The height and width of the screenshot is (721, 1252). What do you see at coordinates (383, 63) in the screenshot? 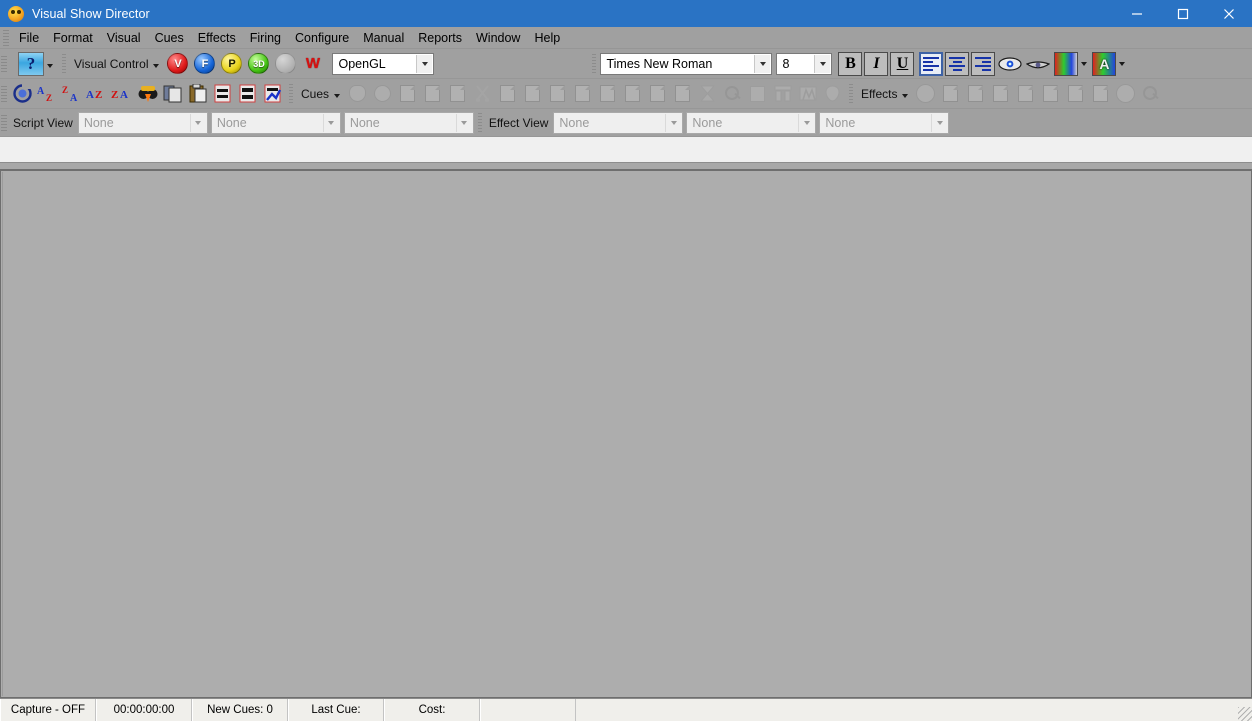
I see `renderer-select: OpenGL` at bounding box center [383, 63].